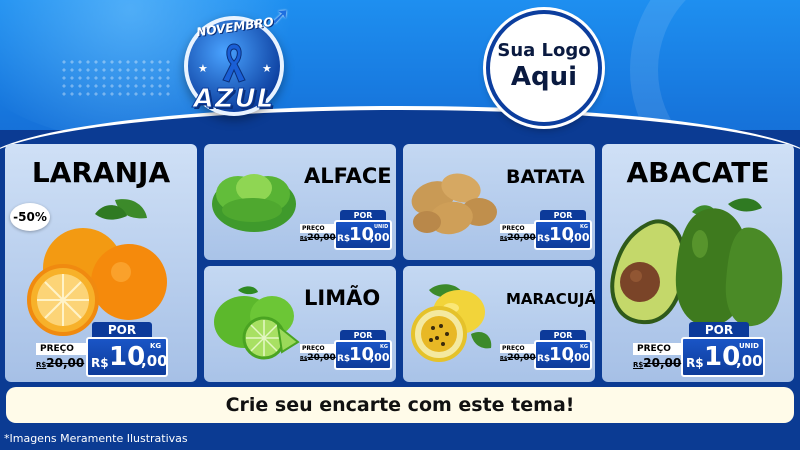 The width and height of the screenshot is (800, 450). What do you see at coordinates (545, 177) in the screenshot?
I see `product-name: BATATA` at bounding box center [545, 177].